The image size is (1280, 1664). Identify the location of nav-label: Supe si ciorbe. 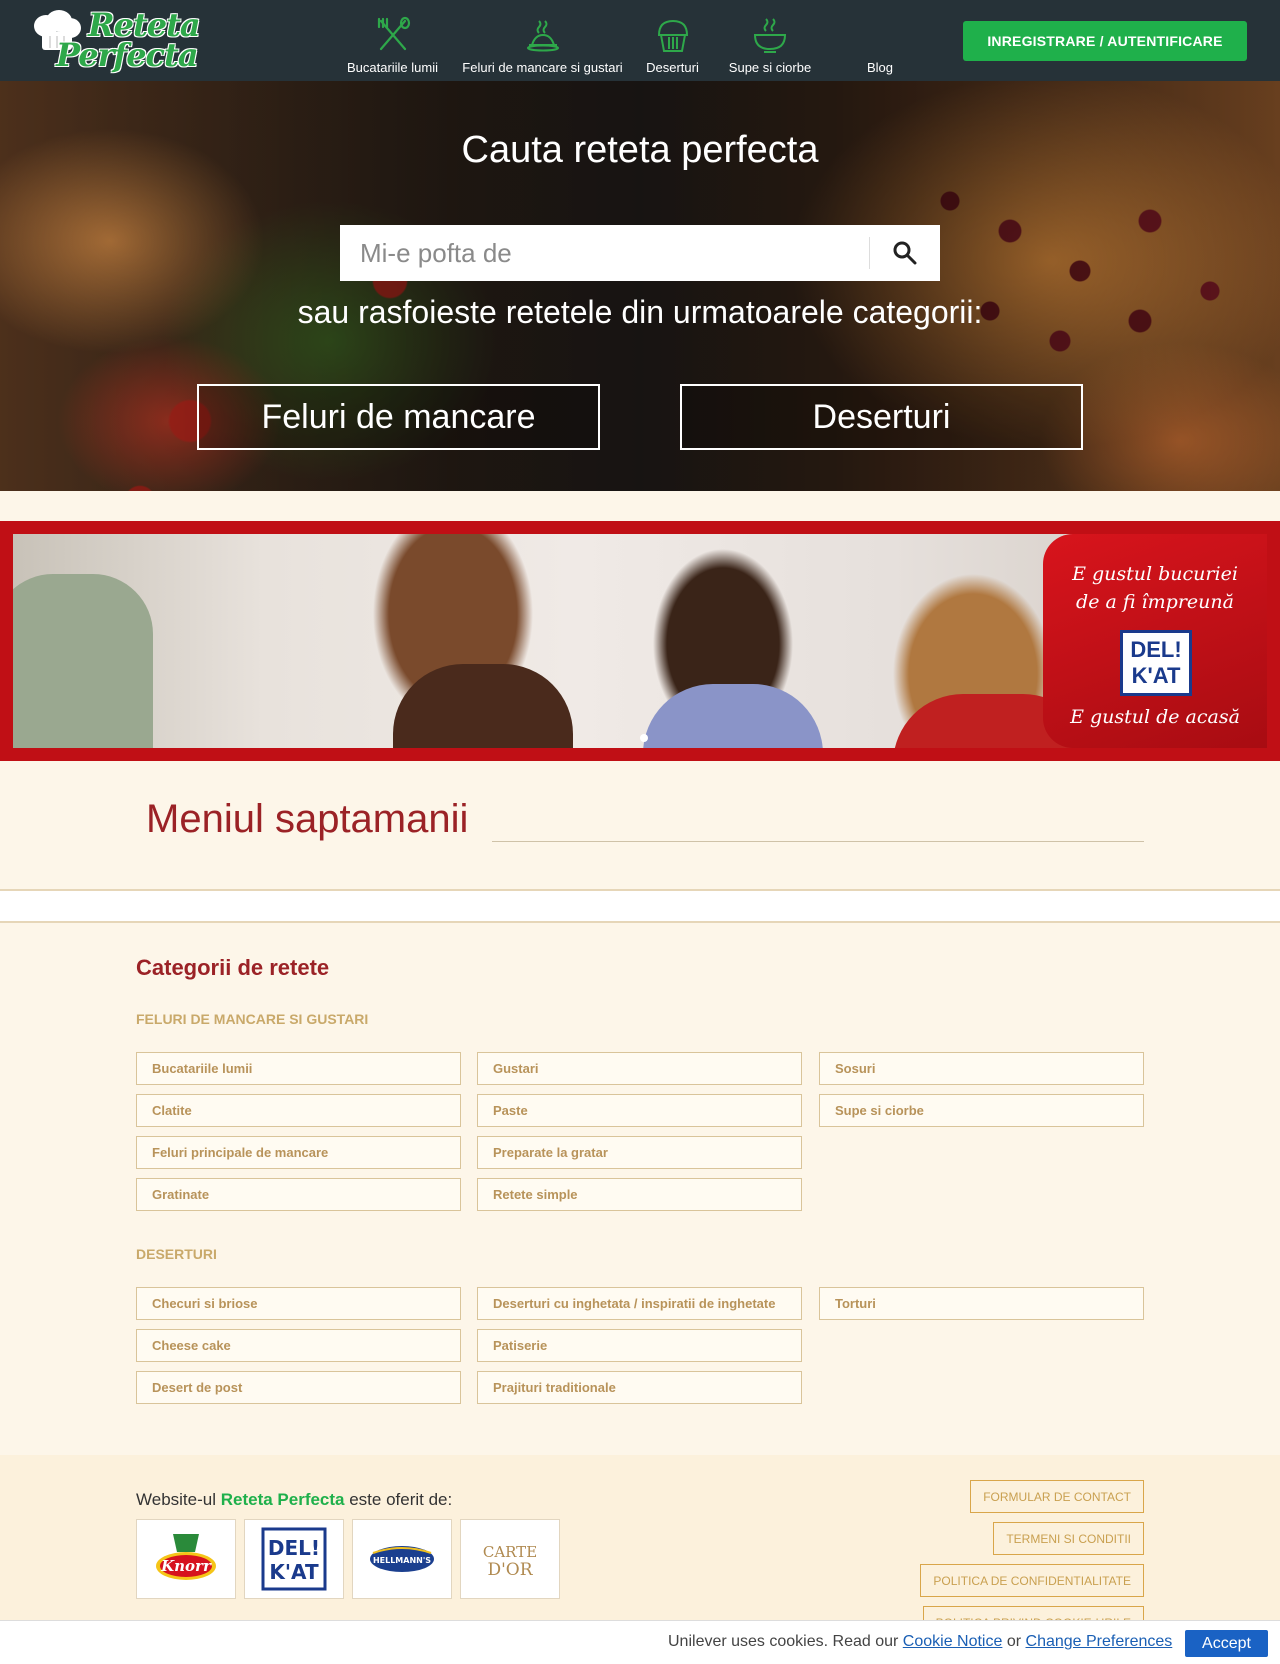
(770, 67).